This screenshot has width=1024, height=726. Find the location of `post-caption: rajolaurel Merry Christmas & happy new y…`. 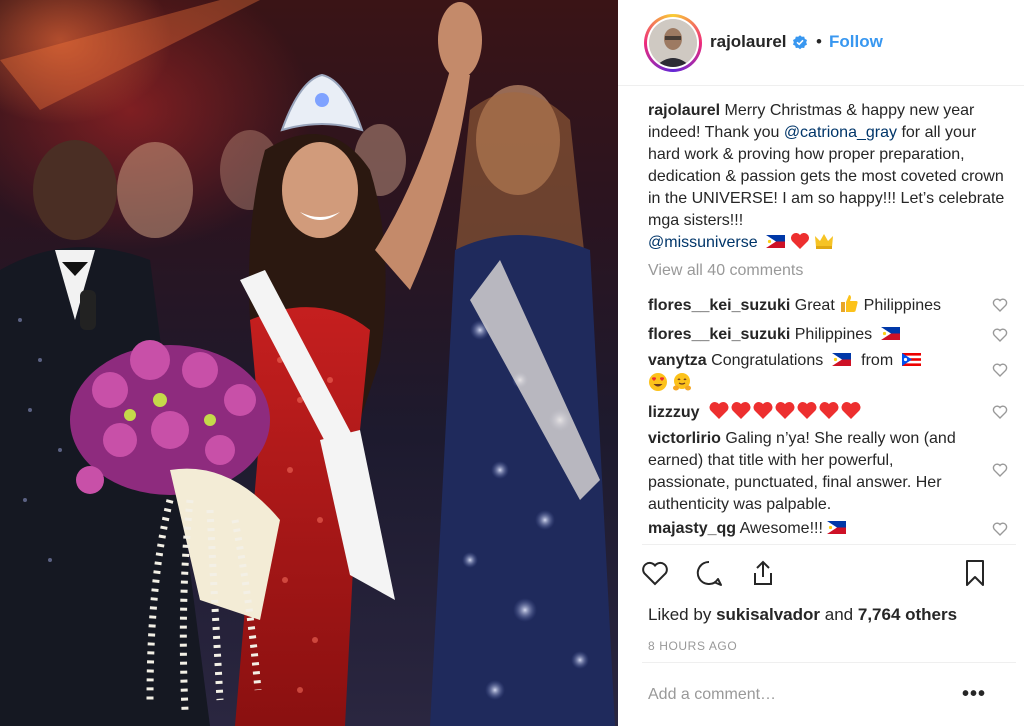

post-caption: rajolaurel Merry Christmas & happy new y… is located at coordinates (828, 177).